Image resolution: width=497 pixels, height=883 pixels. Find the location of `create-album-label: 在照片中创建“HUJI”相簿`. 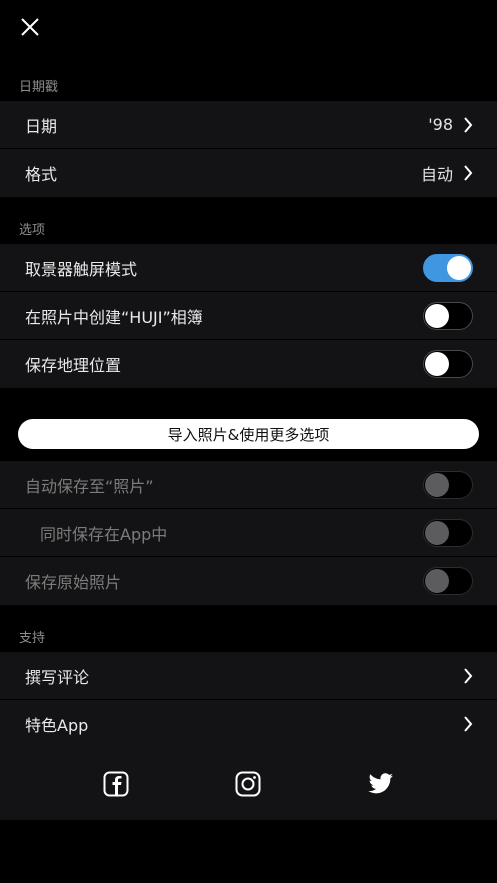

create-album-label: 在照片中创建“HUJI”相簿 is located at coordinates (114, 317).